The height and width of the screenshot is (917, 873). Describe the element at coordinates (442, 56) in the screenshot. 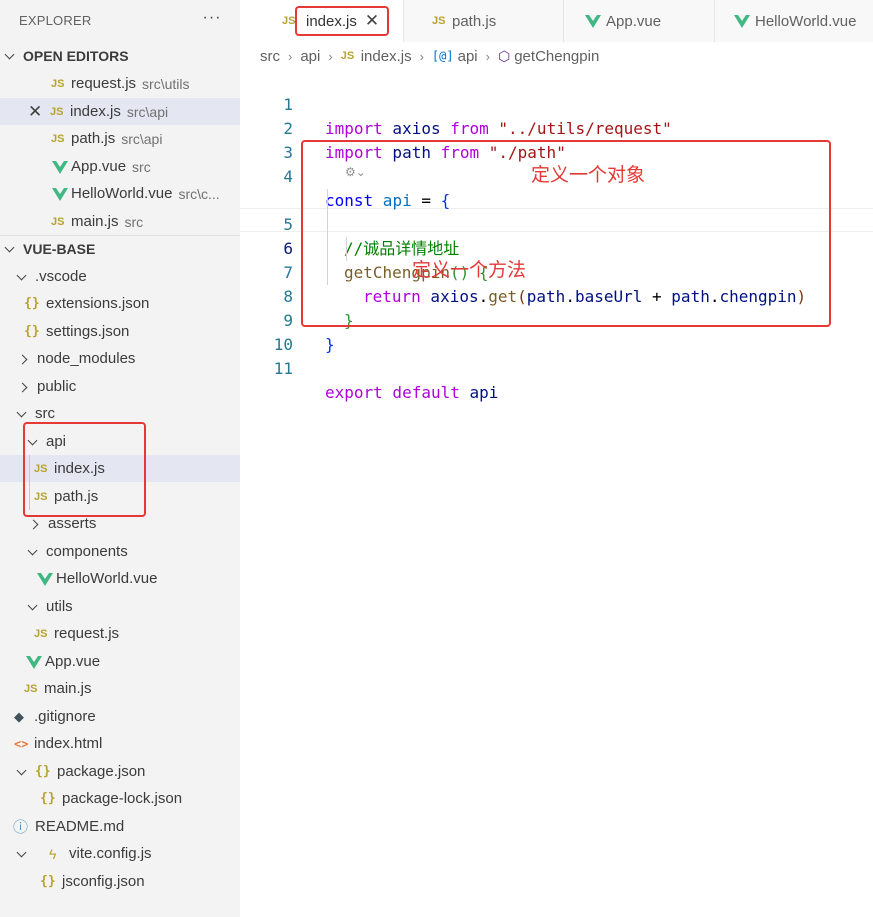

I see `variable-symbol-icon: [@]` at that location.